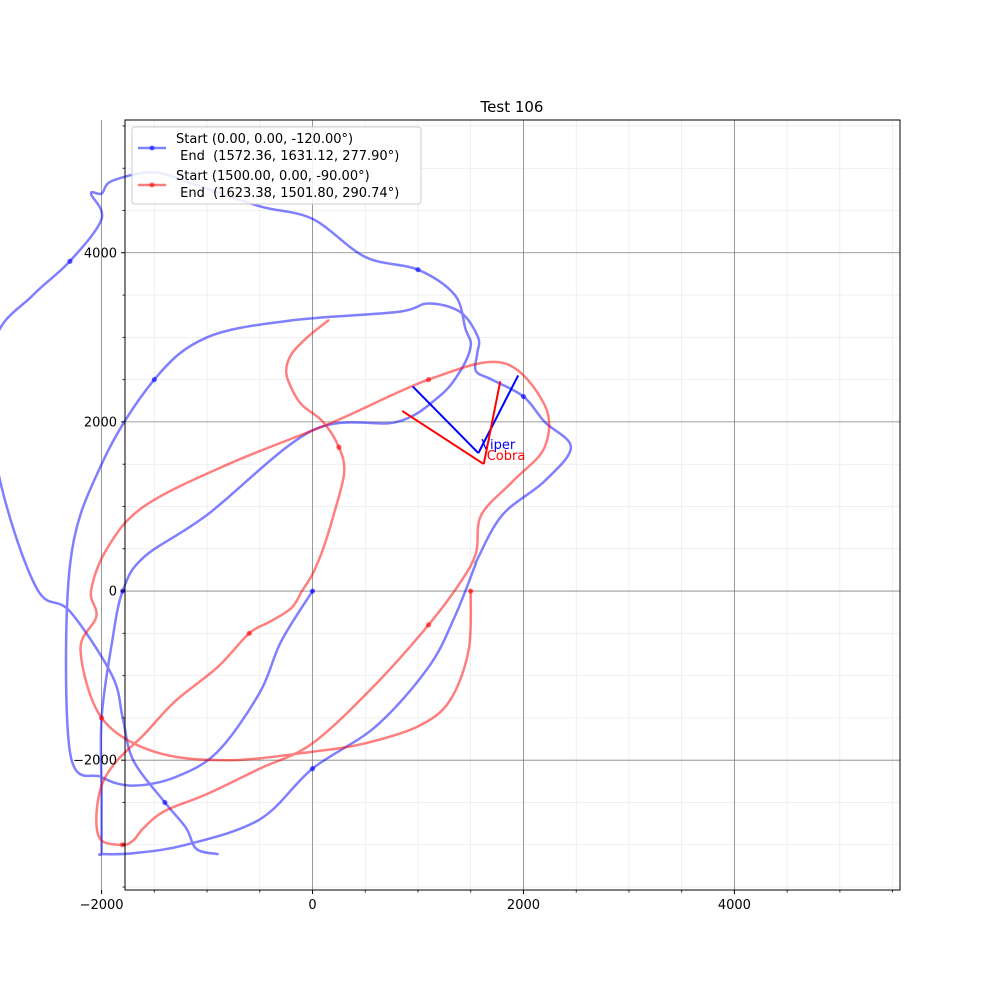  I want to click on y-tick-label: 2000, so click(100, 422).